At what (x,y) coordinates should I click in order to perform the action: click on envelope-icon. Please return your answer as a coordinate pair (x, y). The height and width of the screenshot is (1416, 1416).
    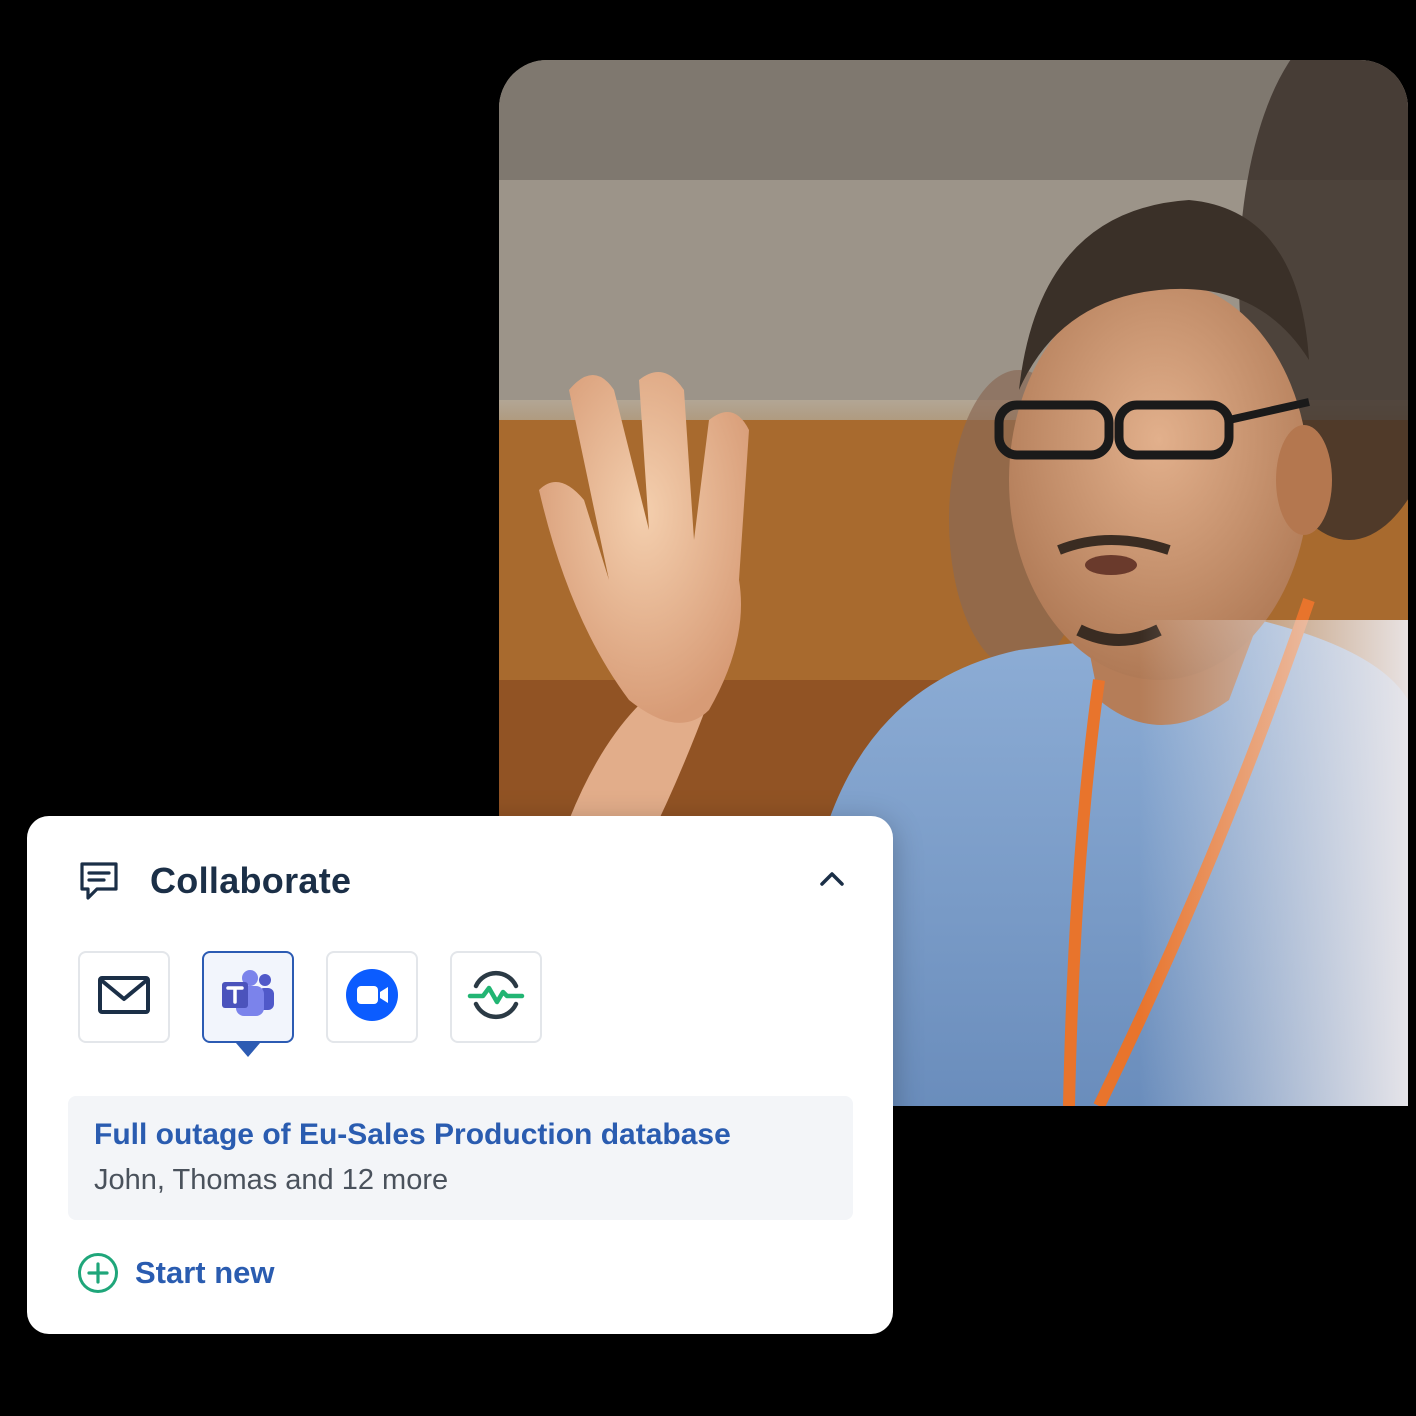
    Looking at the image, I should click on (124, 997).